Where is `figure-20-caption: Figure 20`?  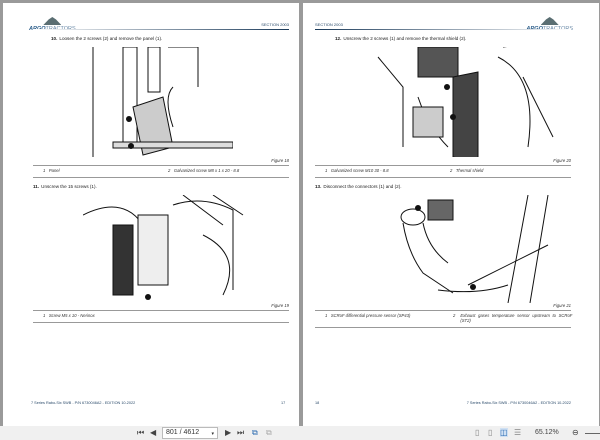
figure-20-caption: Figure 20 is located at coordinates (562, 160).